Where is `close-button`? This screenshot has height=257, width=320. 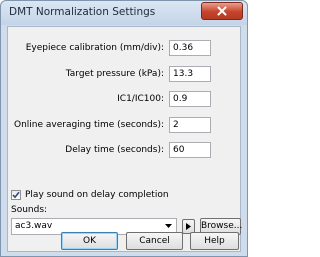
close-button is located at coordinates (222, 11).